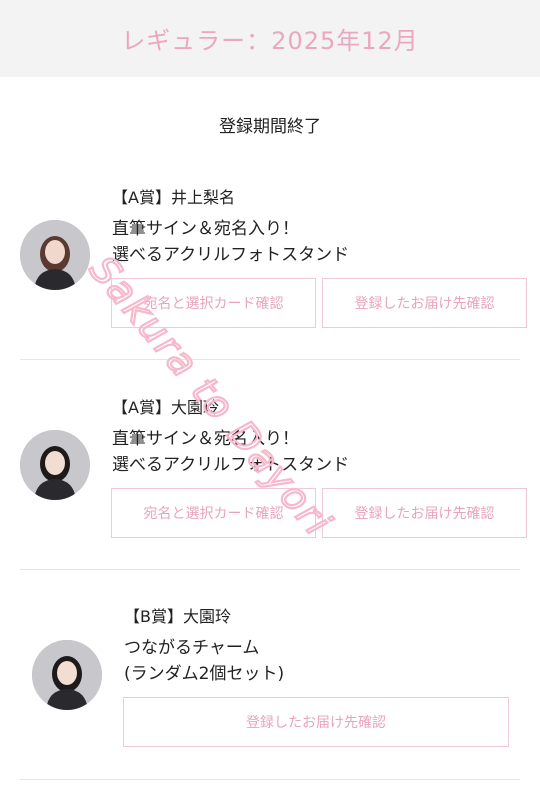 Image resolution: width=540 pixels, height=791 pixels. What do you see at coordinates (192, 648) in the screenshot?
I see `prize-desc-line1: つながるチャーム` at bounding box center [192, 648].